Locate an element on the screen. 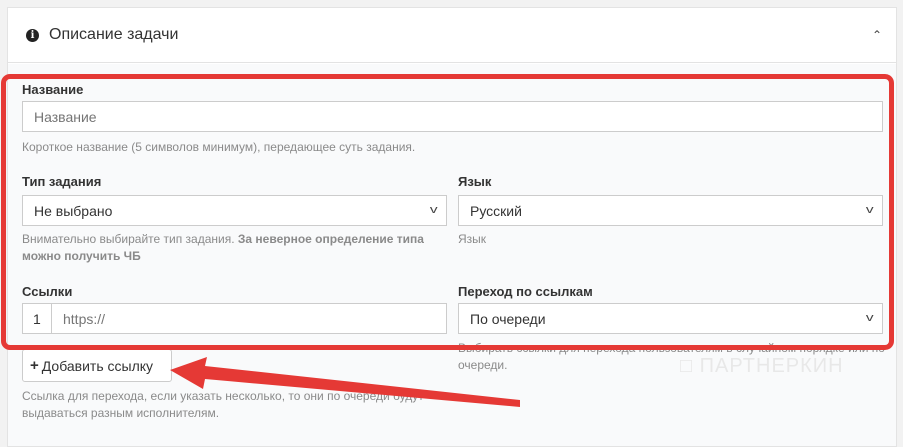 Image resolution: width=903 pixels, height=447 pixels. annotation-arrow is located at coordinates (345, 382).